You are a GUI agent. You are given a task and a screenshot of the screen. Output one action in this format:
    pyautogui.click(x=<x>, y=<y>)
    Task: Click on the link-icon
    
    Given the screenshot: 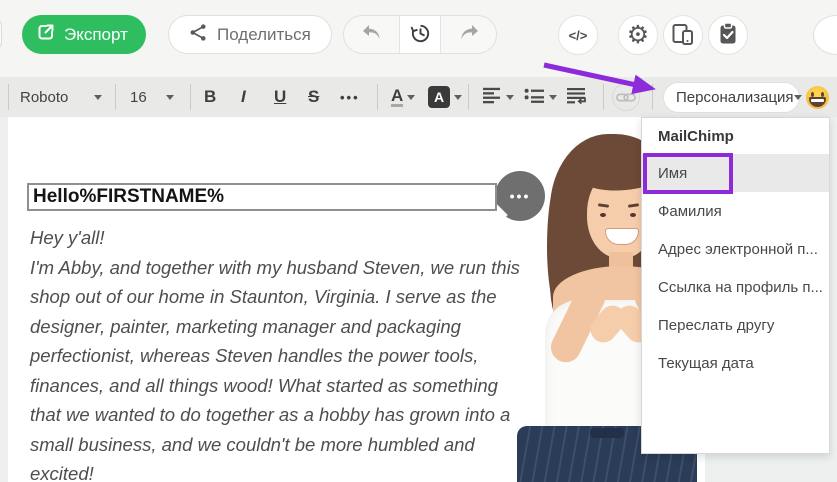 What is the action you would take?
    pyautogui.click(x=626, y=97)
    